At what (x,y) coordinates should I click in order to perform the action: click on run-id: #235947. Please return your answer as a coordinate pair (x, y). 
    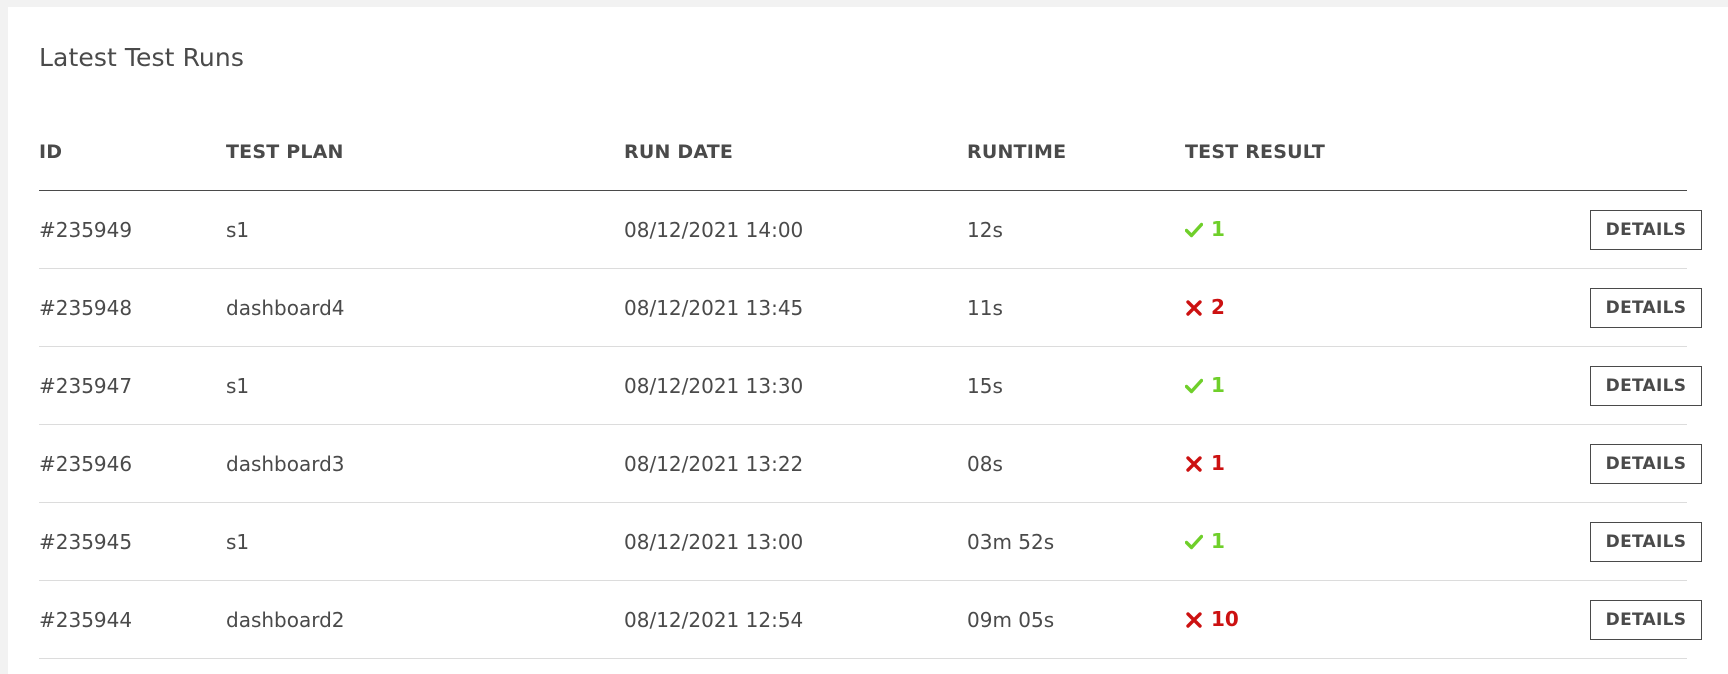
    Looking at the image, I should click on (86, 386).